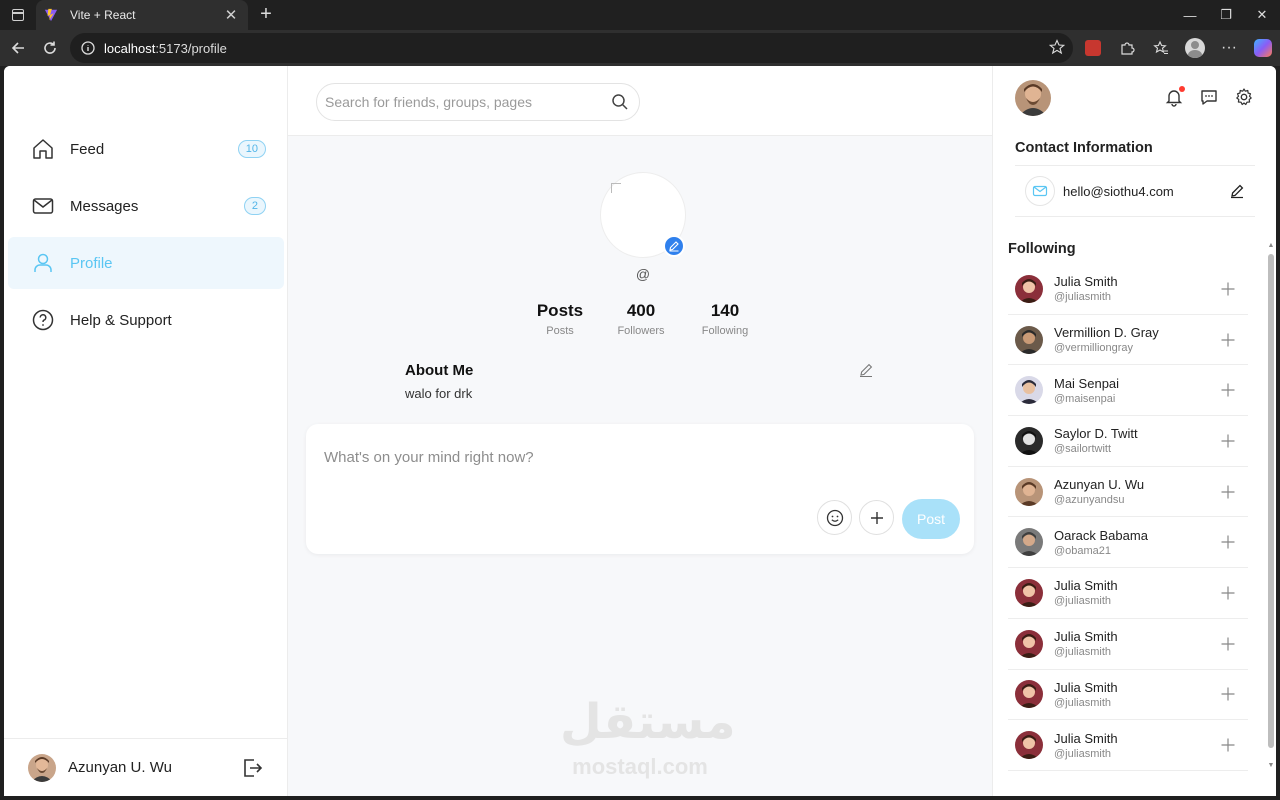 This screenshot has height=800, width=1280. I want to click on favorites-icon, so click(1161, 48).